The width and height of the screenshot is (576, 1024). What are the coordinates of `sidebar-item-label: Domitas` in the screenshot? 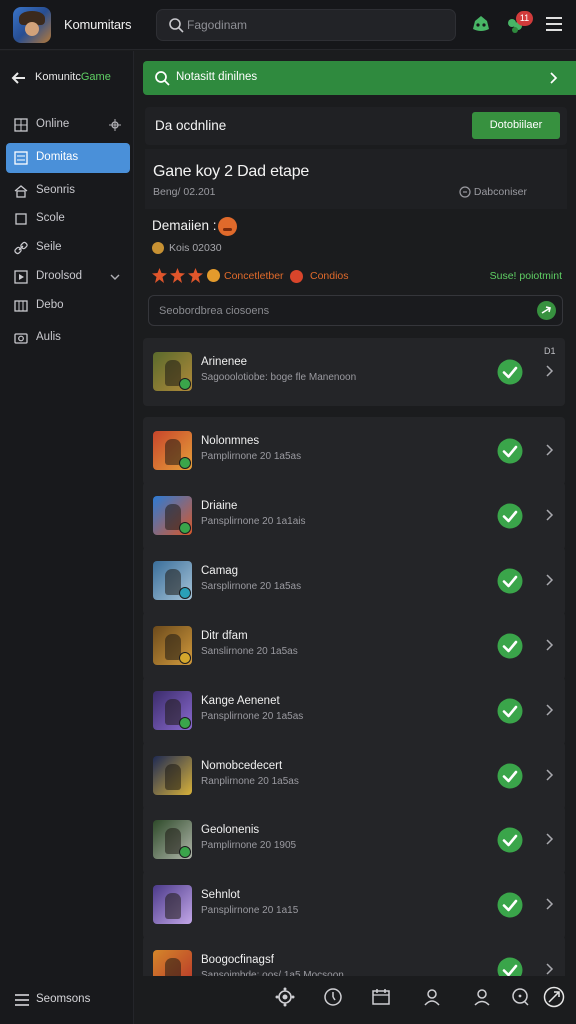 It's located at (57, 157).